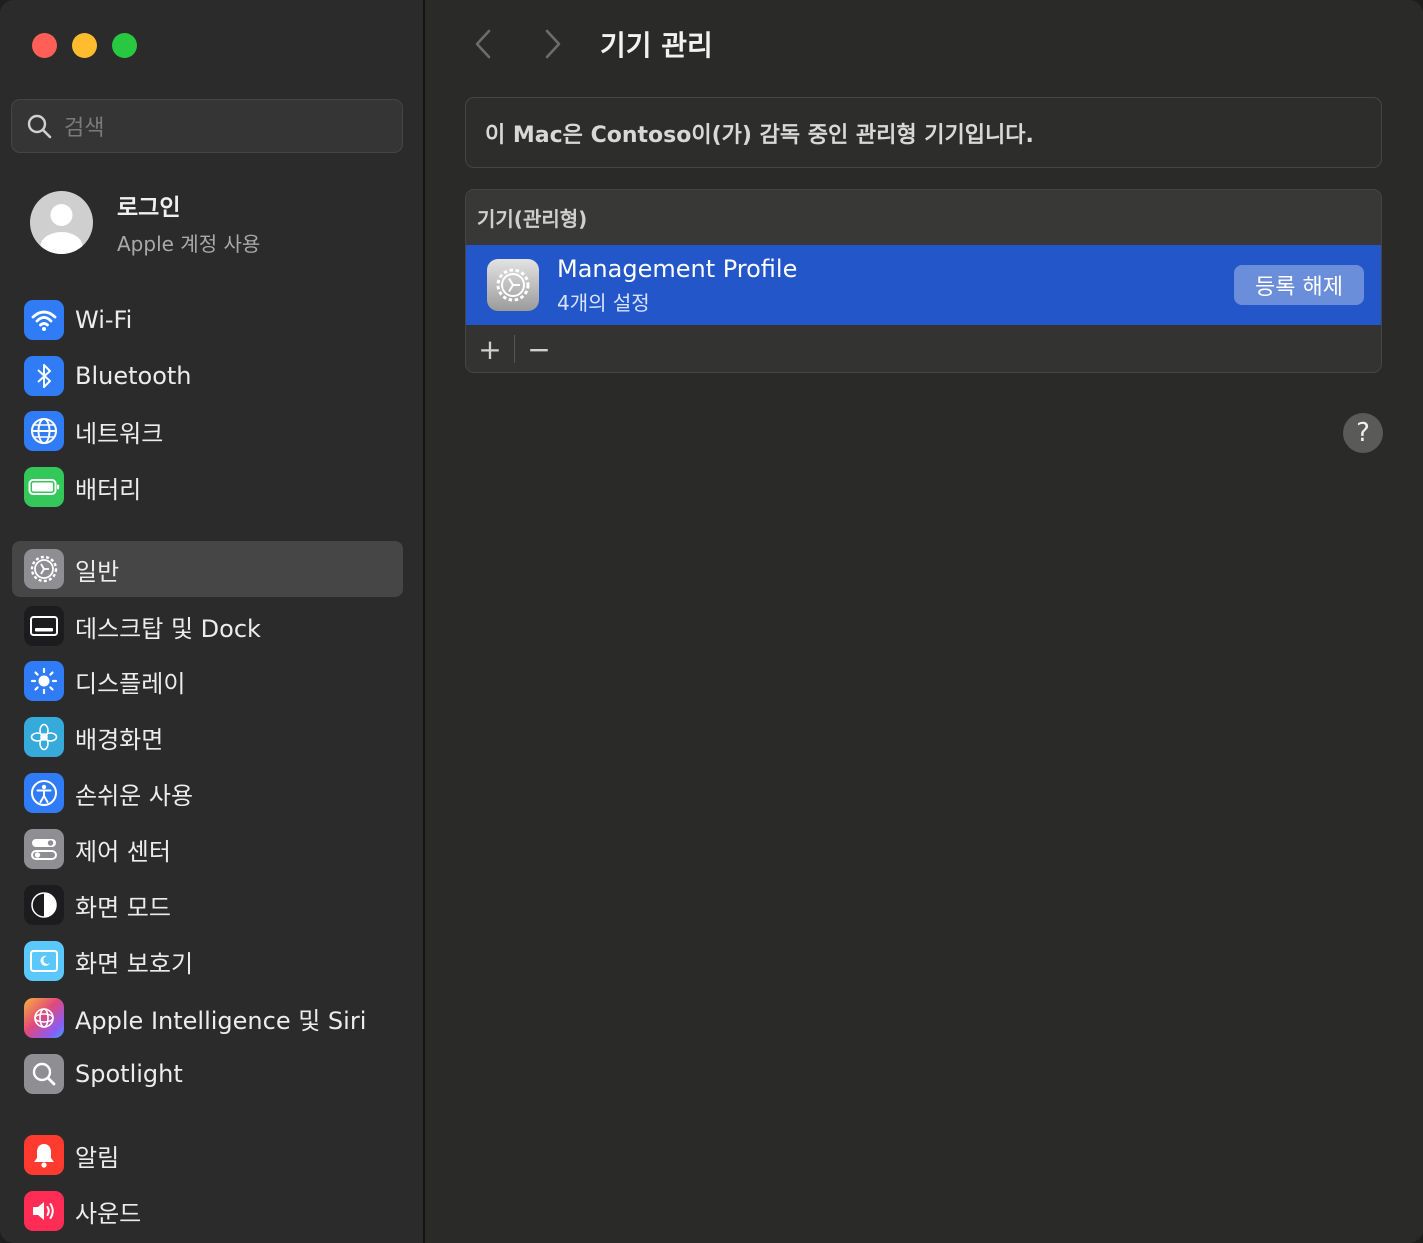 Image resolution: width=1423 pixels, height=1243 pixels. What do you see at coordinates (44, 320) in the screenshot?
I see `wifi-icon` at bounding box center [44, 320].